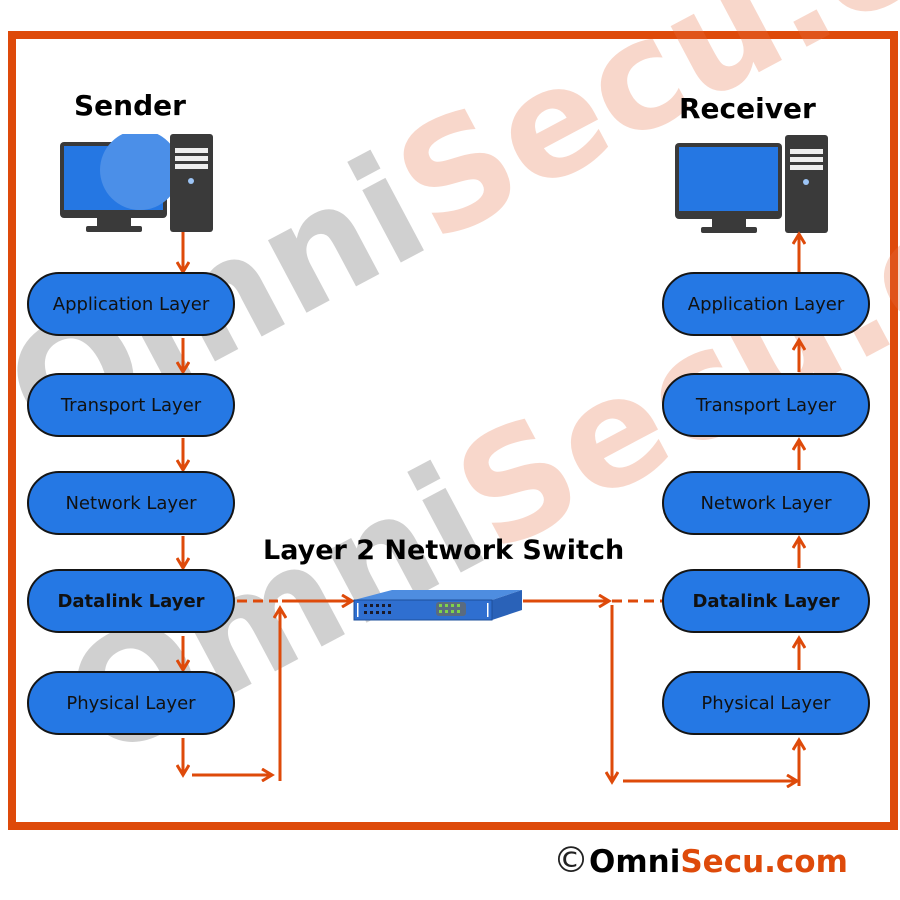 The image size is (900, 900). What do you see at coordinates (131, 405) in the screenshot?
I see `sender-transport-layer: Transport Layer` at bounding box center [131, 405].